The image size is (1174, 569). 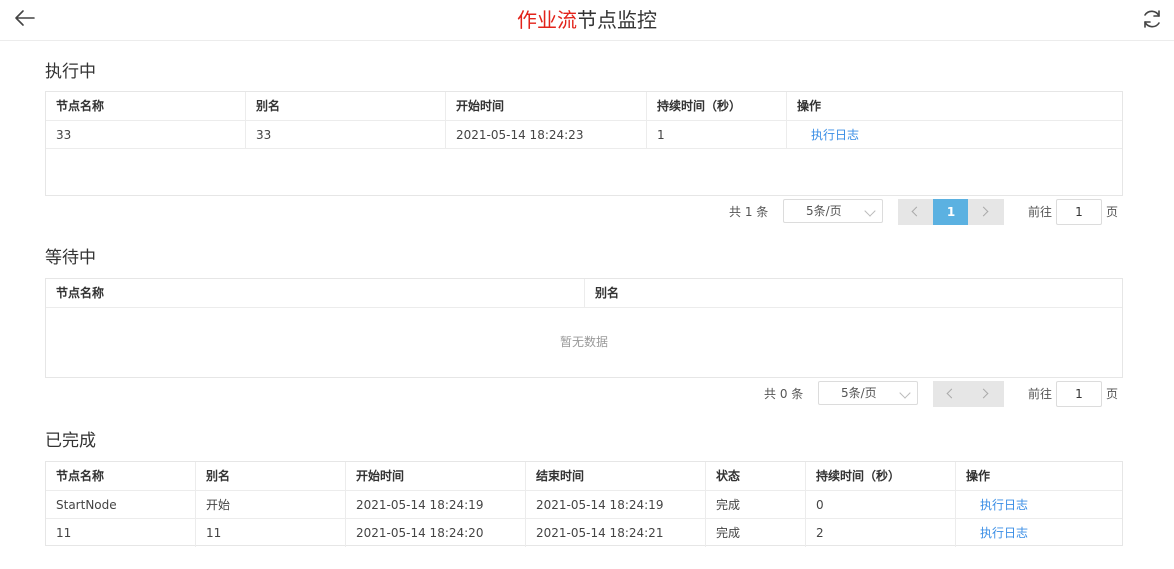 I want to click on column-header: 结束时间, so click(x=616, y=476).